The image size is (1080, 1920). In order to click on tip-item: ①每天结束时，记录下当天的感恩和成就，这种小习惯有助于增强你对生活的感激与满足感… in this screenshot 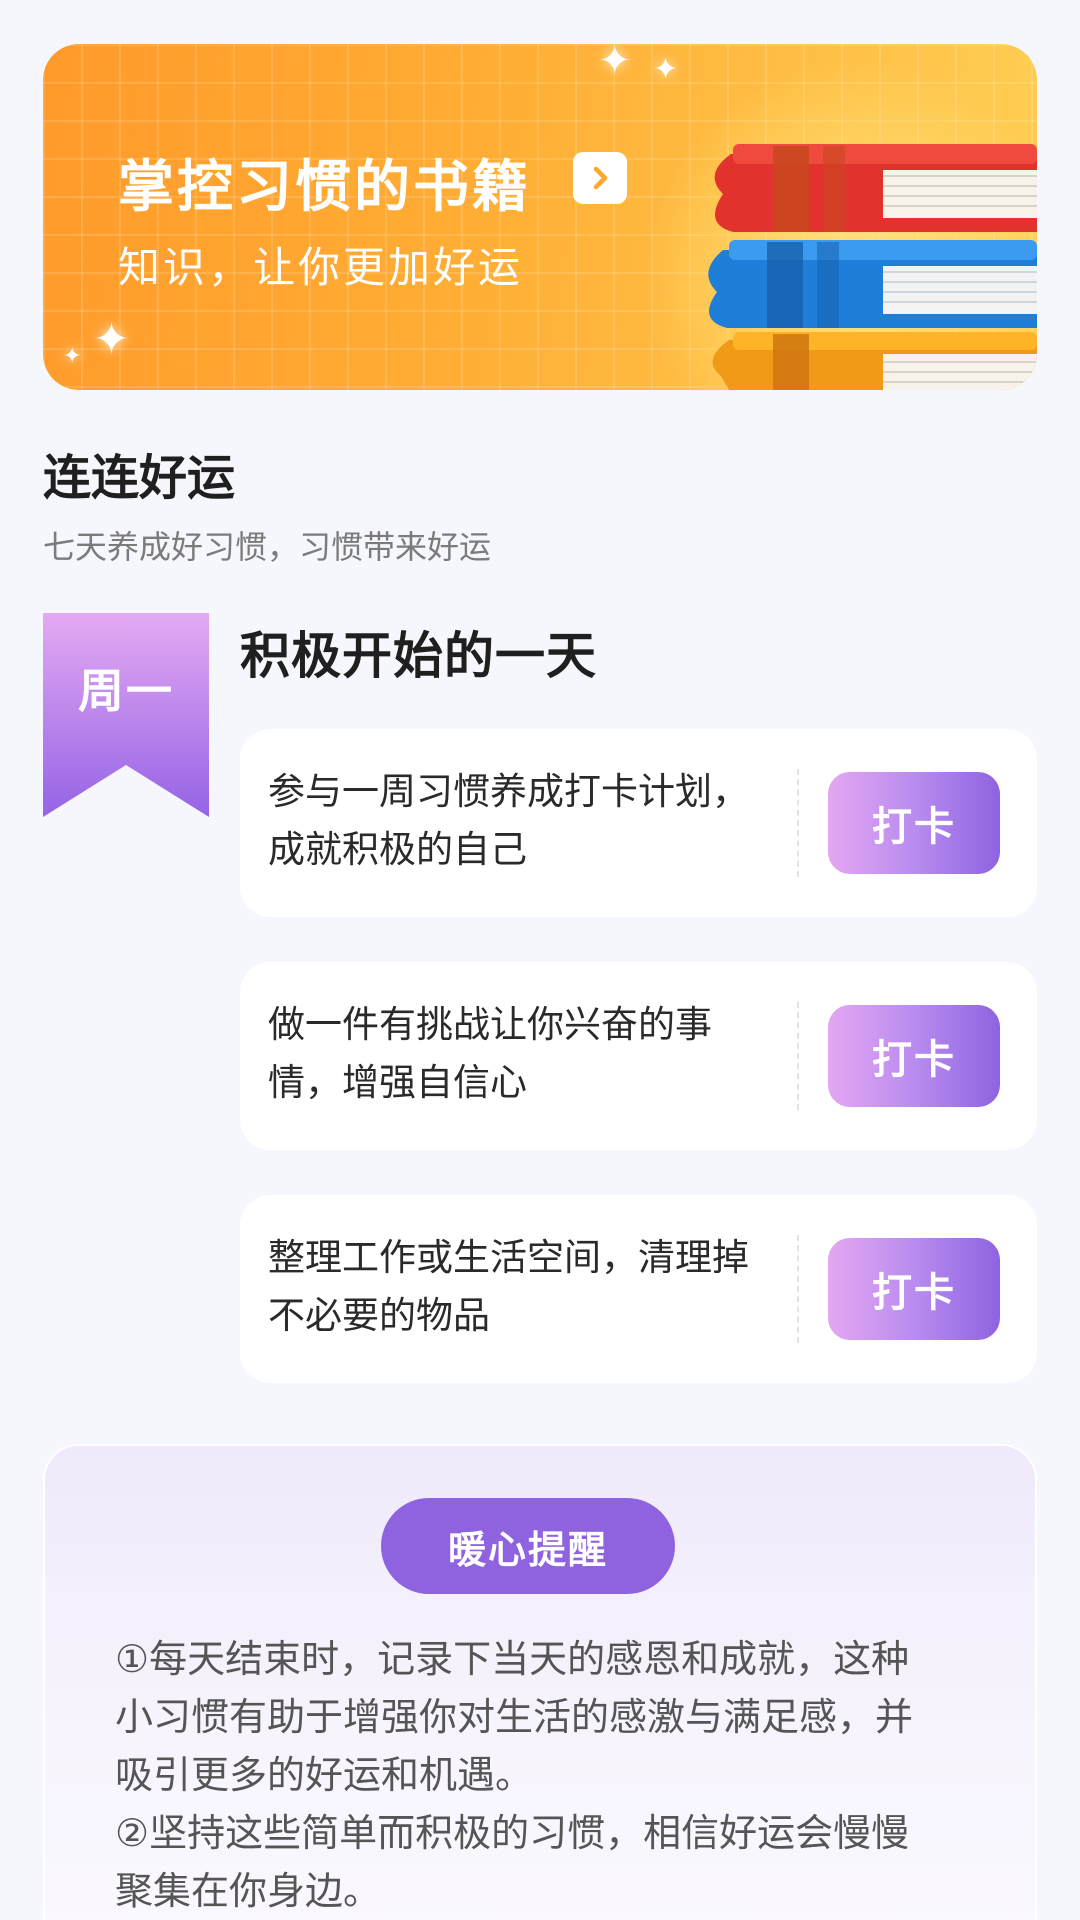, I will do `click(514, 1717)`.